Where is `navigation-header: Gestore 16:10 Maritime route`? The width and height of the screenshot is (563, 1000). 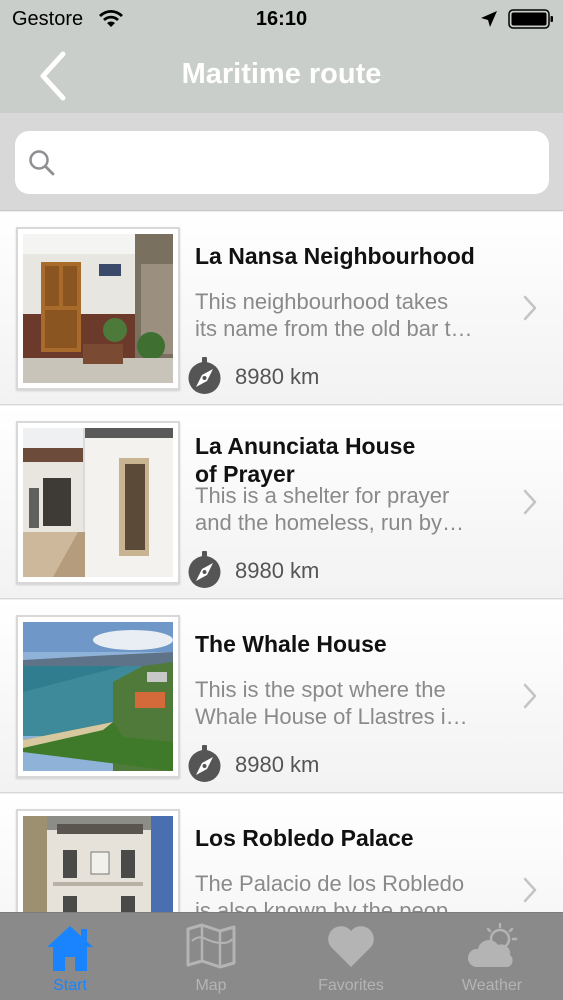
navigation-header: Gestore 16:10 Maritime route is located at coordinates (281, 56).